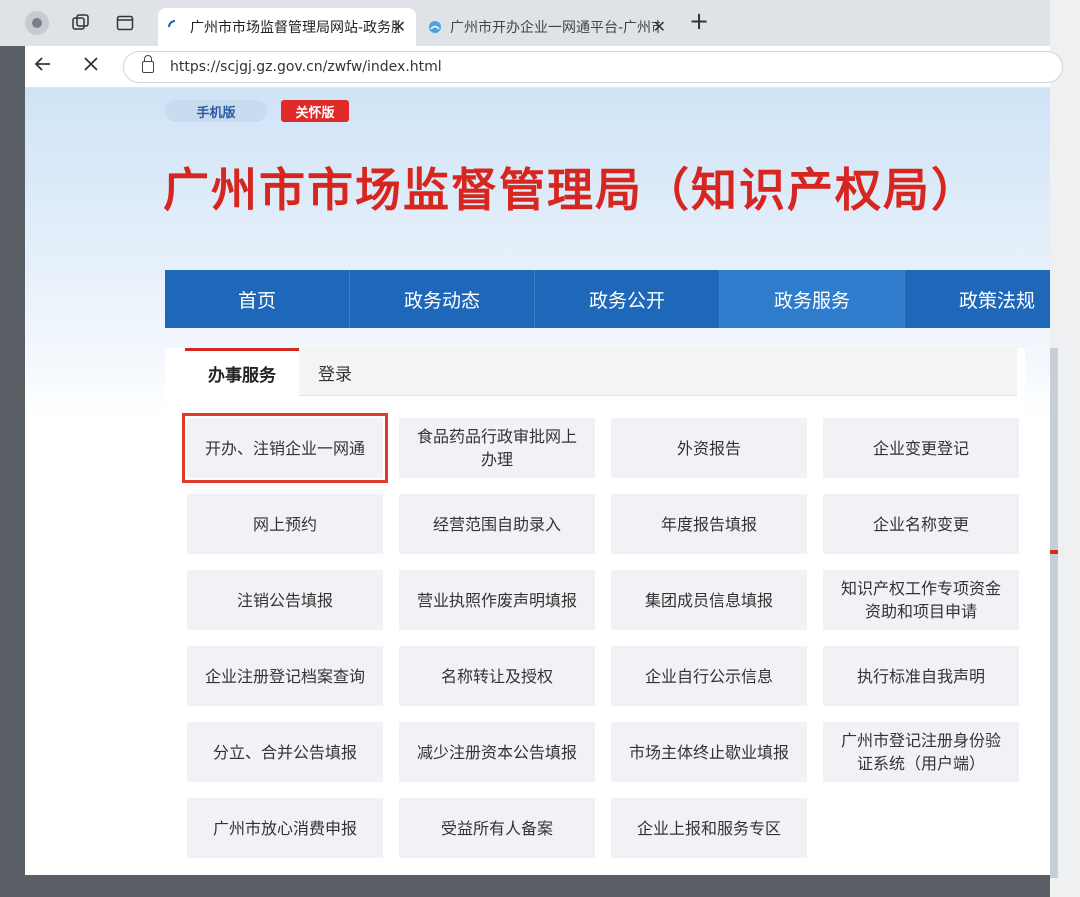 The width and height of the screenshot is (1080, 897). Describe the element at coordinates (921, 448) in the screenshot. I see `service-item: 企业变更登记` at that location.